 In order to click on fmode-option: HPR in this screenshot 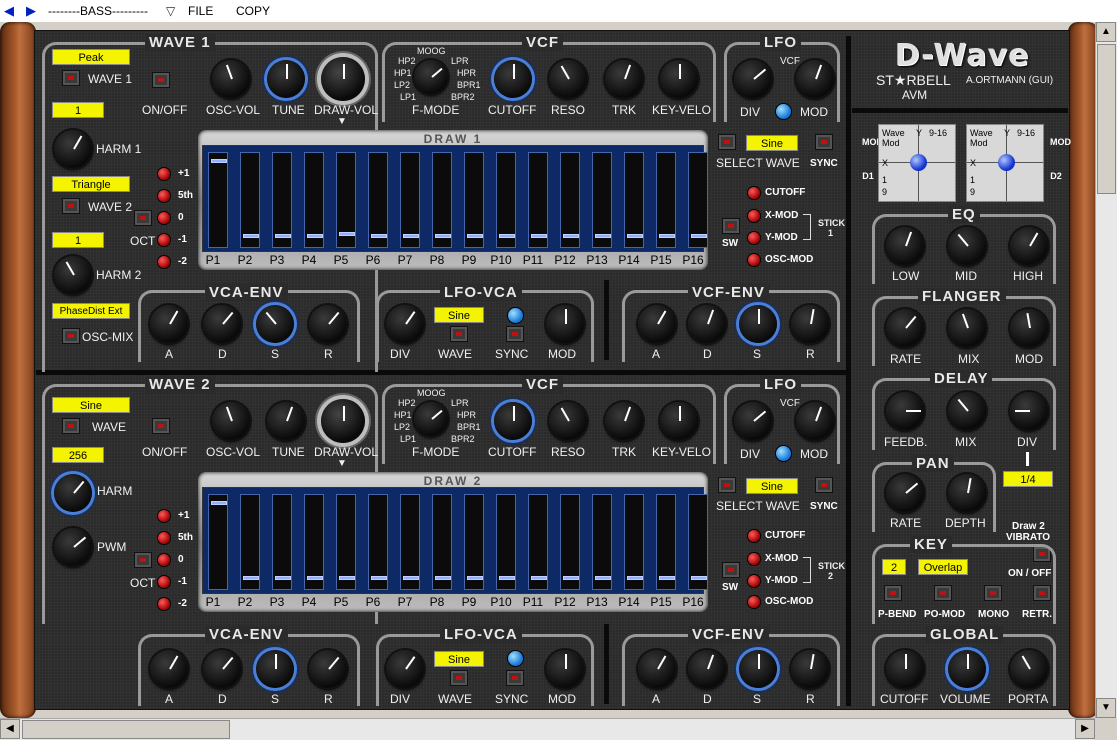, I will do `click(466, 73)`.